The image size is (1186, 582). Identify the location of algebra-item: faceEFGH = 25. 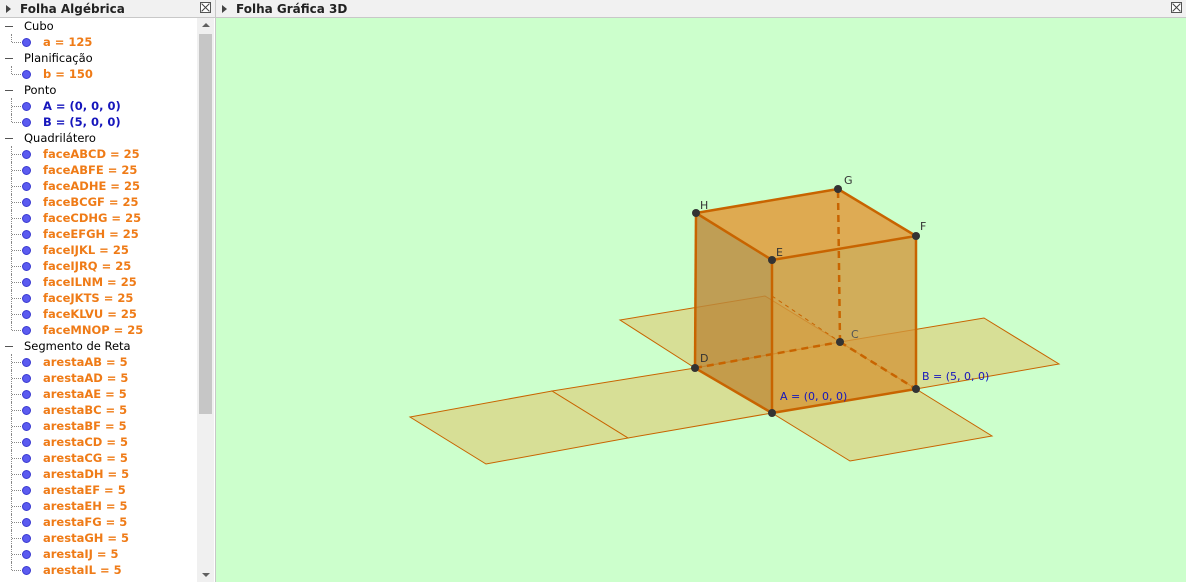
(98, 234).